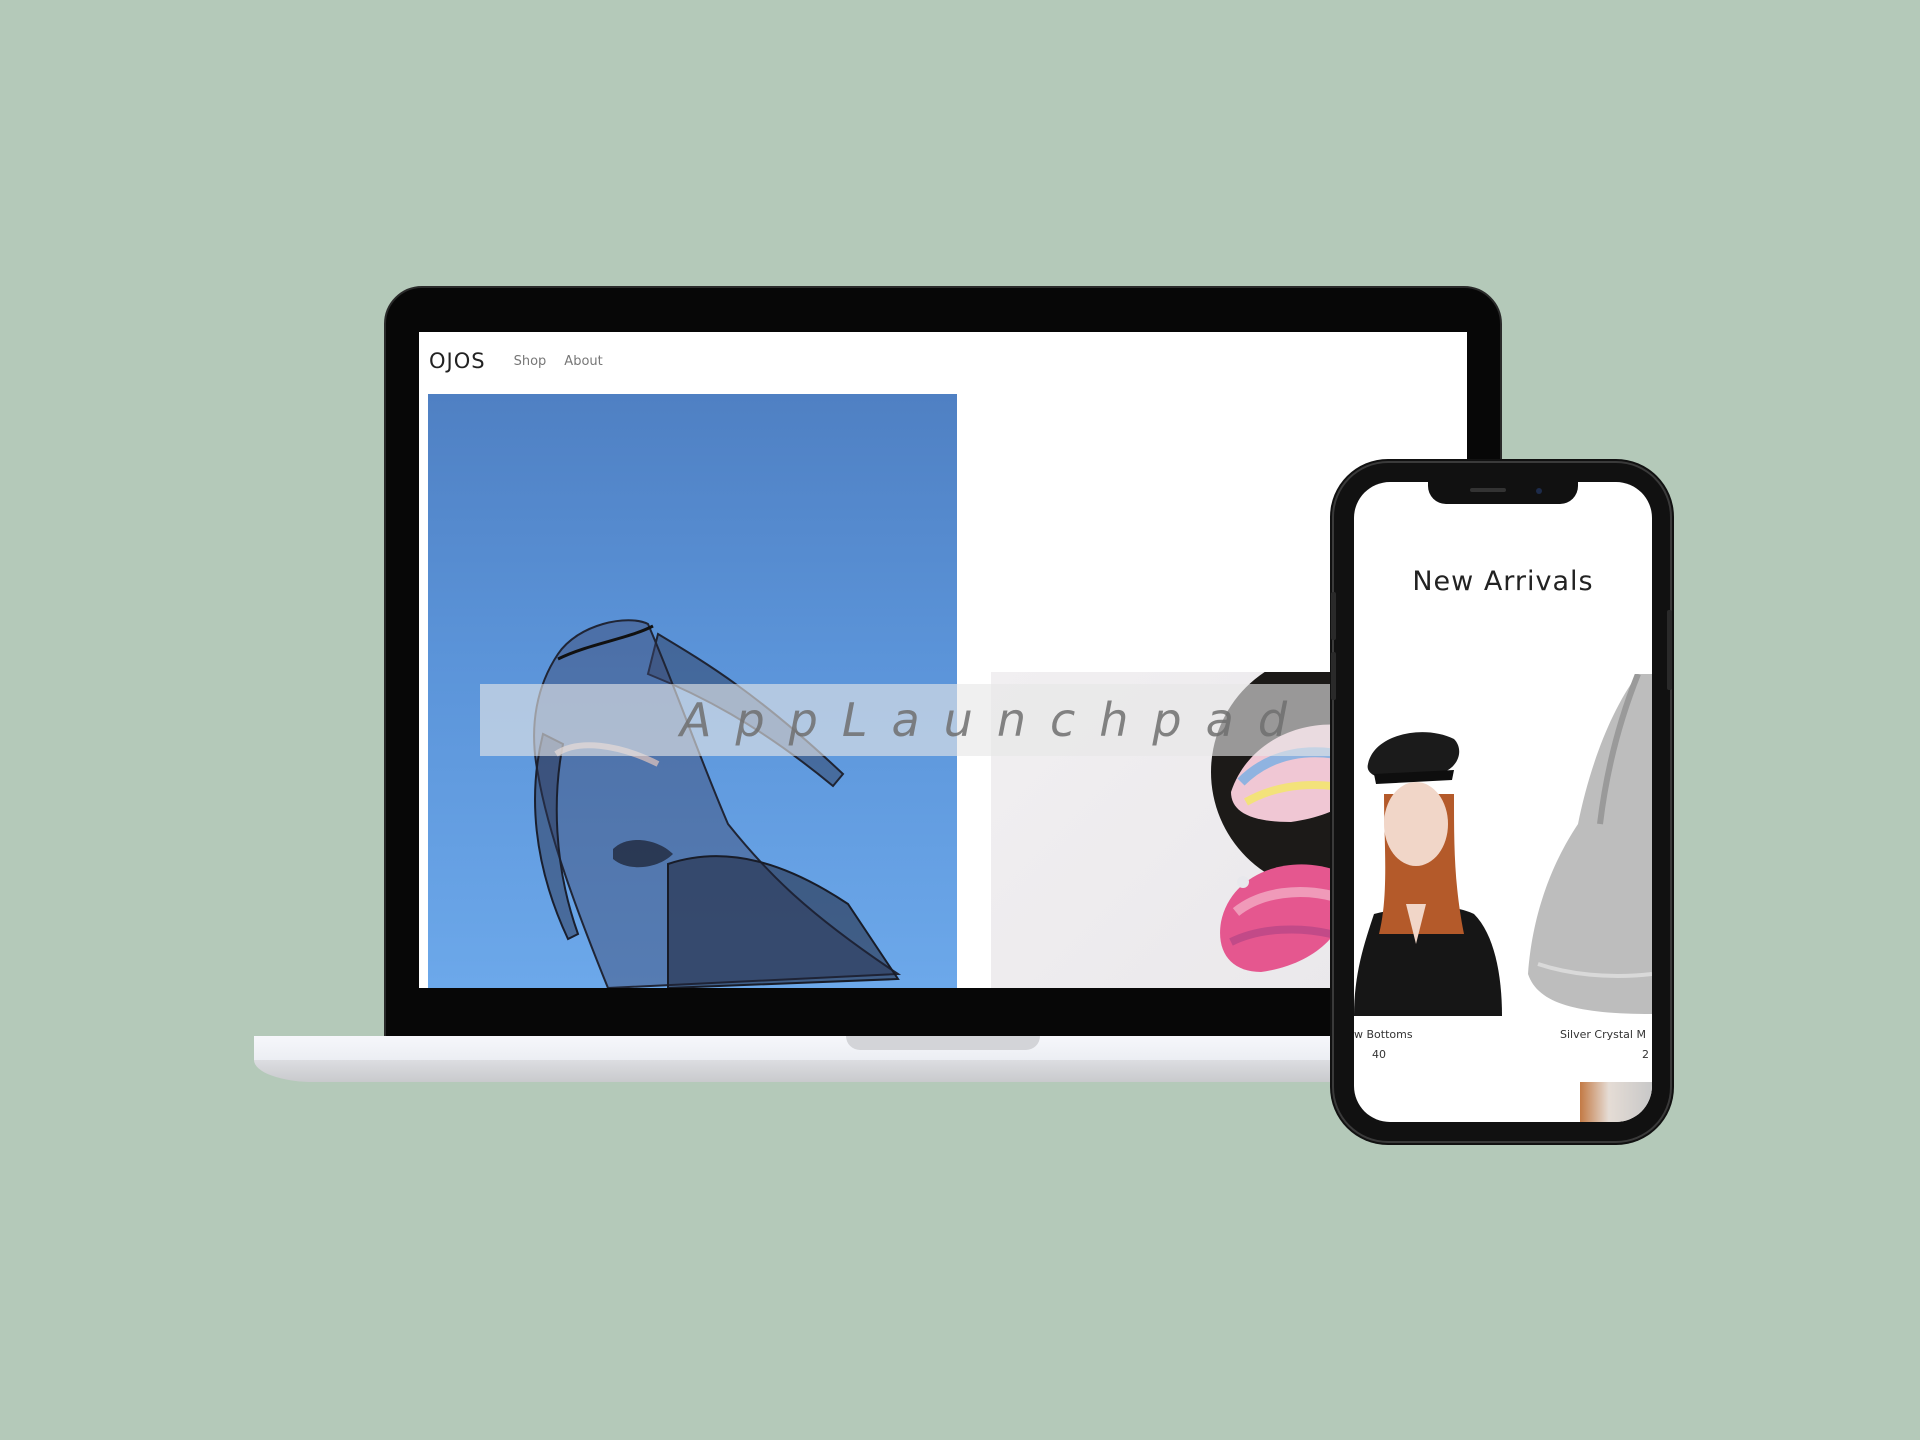  I want to click on product-image-cap-model, so click(1428, 845).